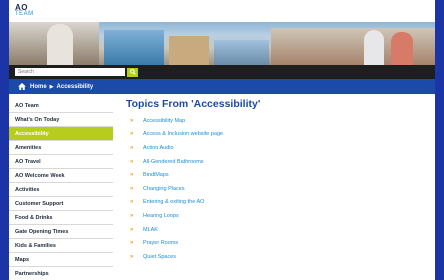  I want to click on topic-label: Quiet Spaces, so click(160, 256).